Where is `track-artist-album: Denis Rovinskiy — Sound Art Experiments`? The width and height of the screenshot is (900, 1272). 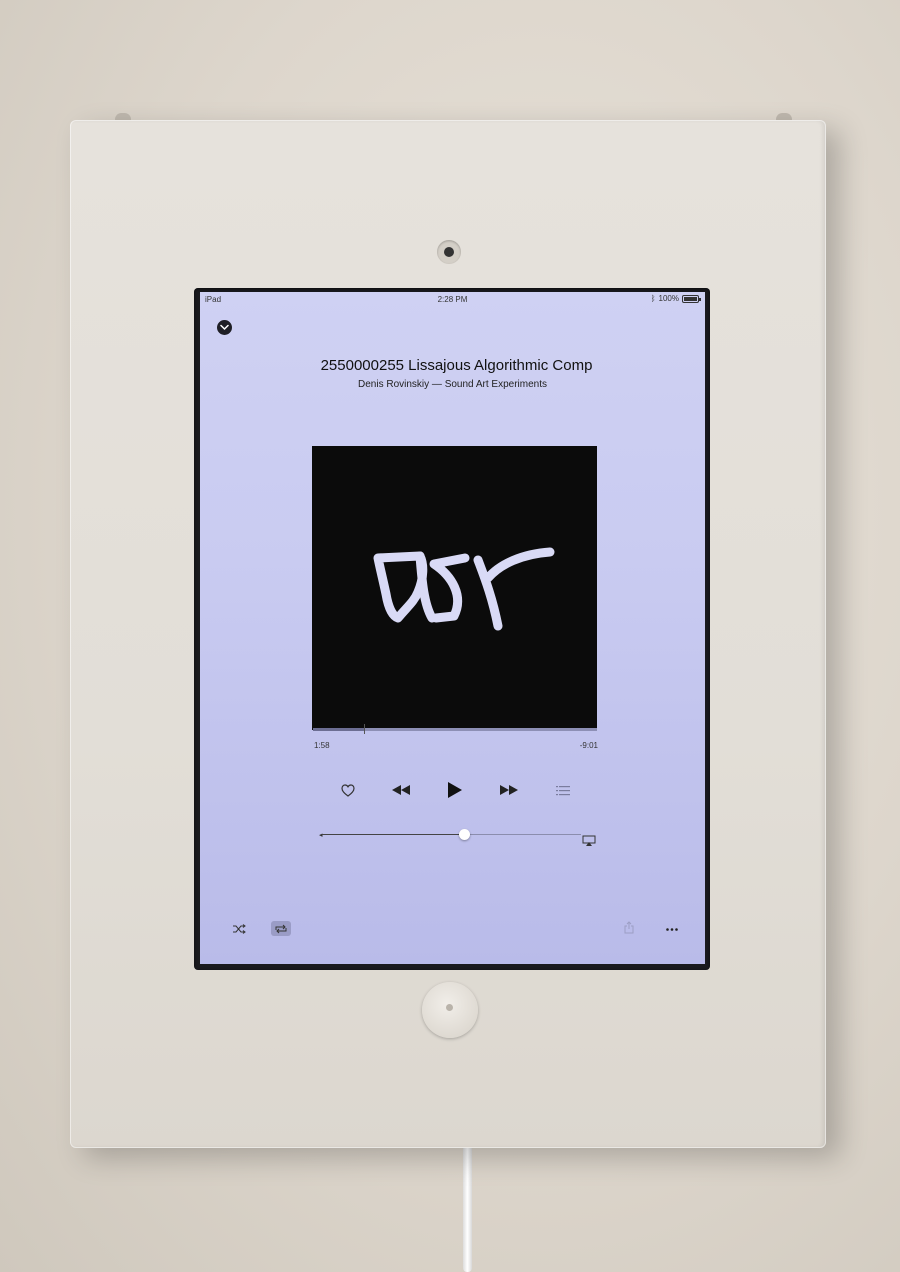 track-artist-album: Denis Rovinskiy — Sound Art Experiments is located at coordinates (452, 384).